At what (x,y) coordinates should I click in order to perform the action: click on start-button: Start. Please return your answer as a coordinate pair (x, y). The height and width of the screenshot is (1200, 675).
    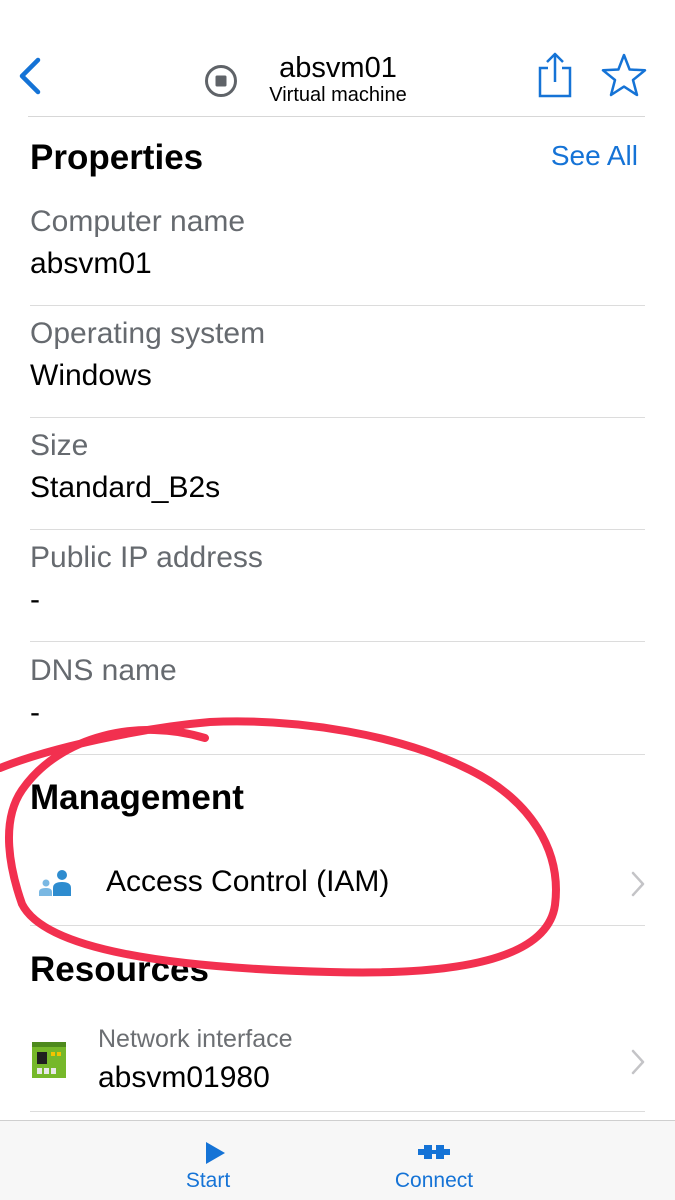
    Looking at the image, I should click on (208, 1160).